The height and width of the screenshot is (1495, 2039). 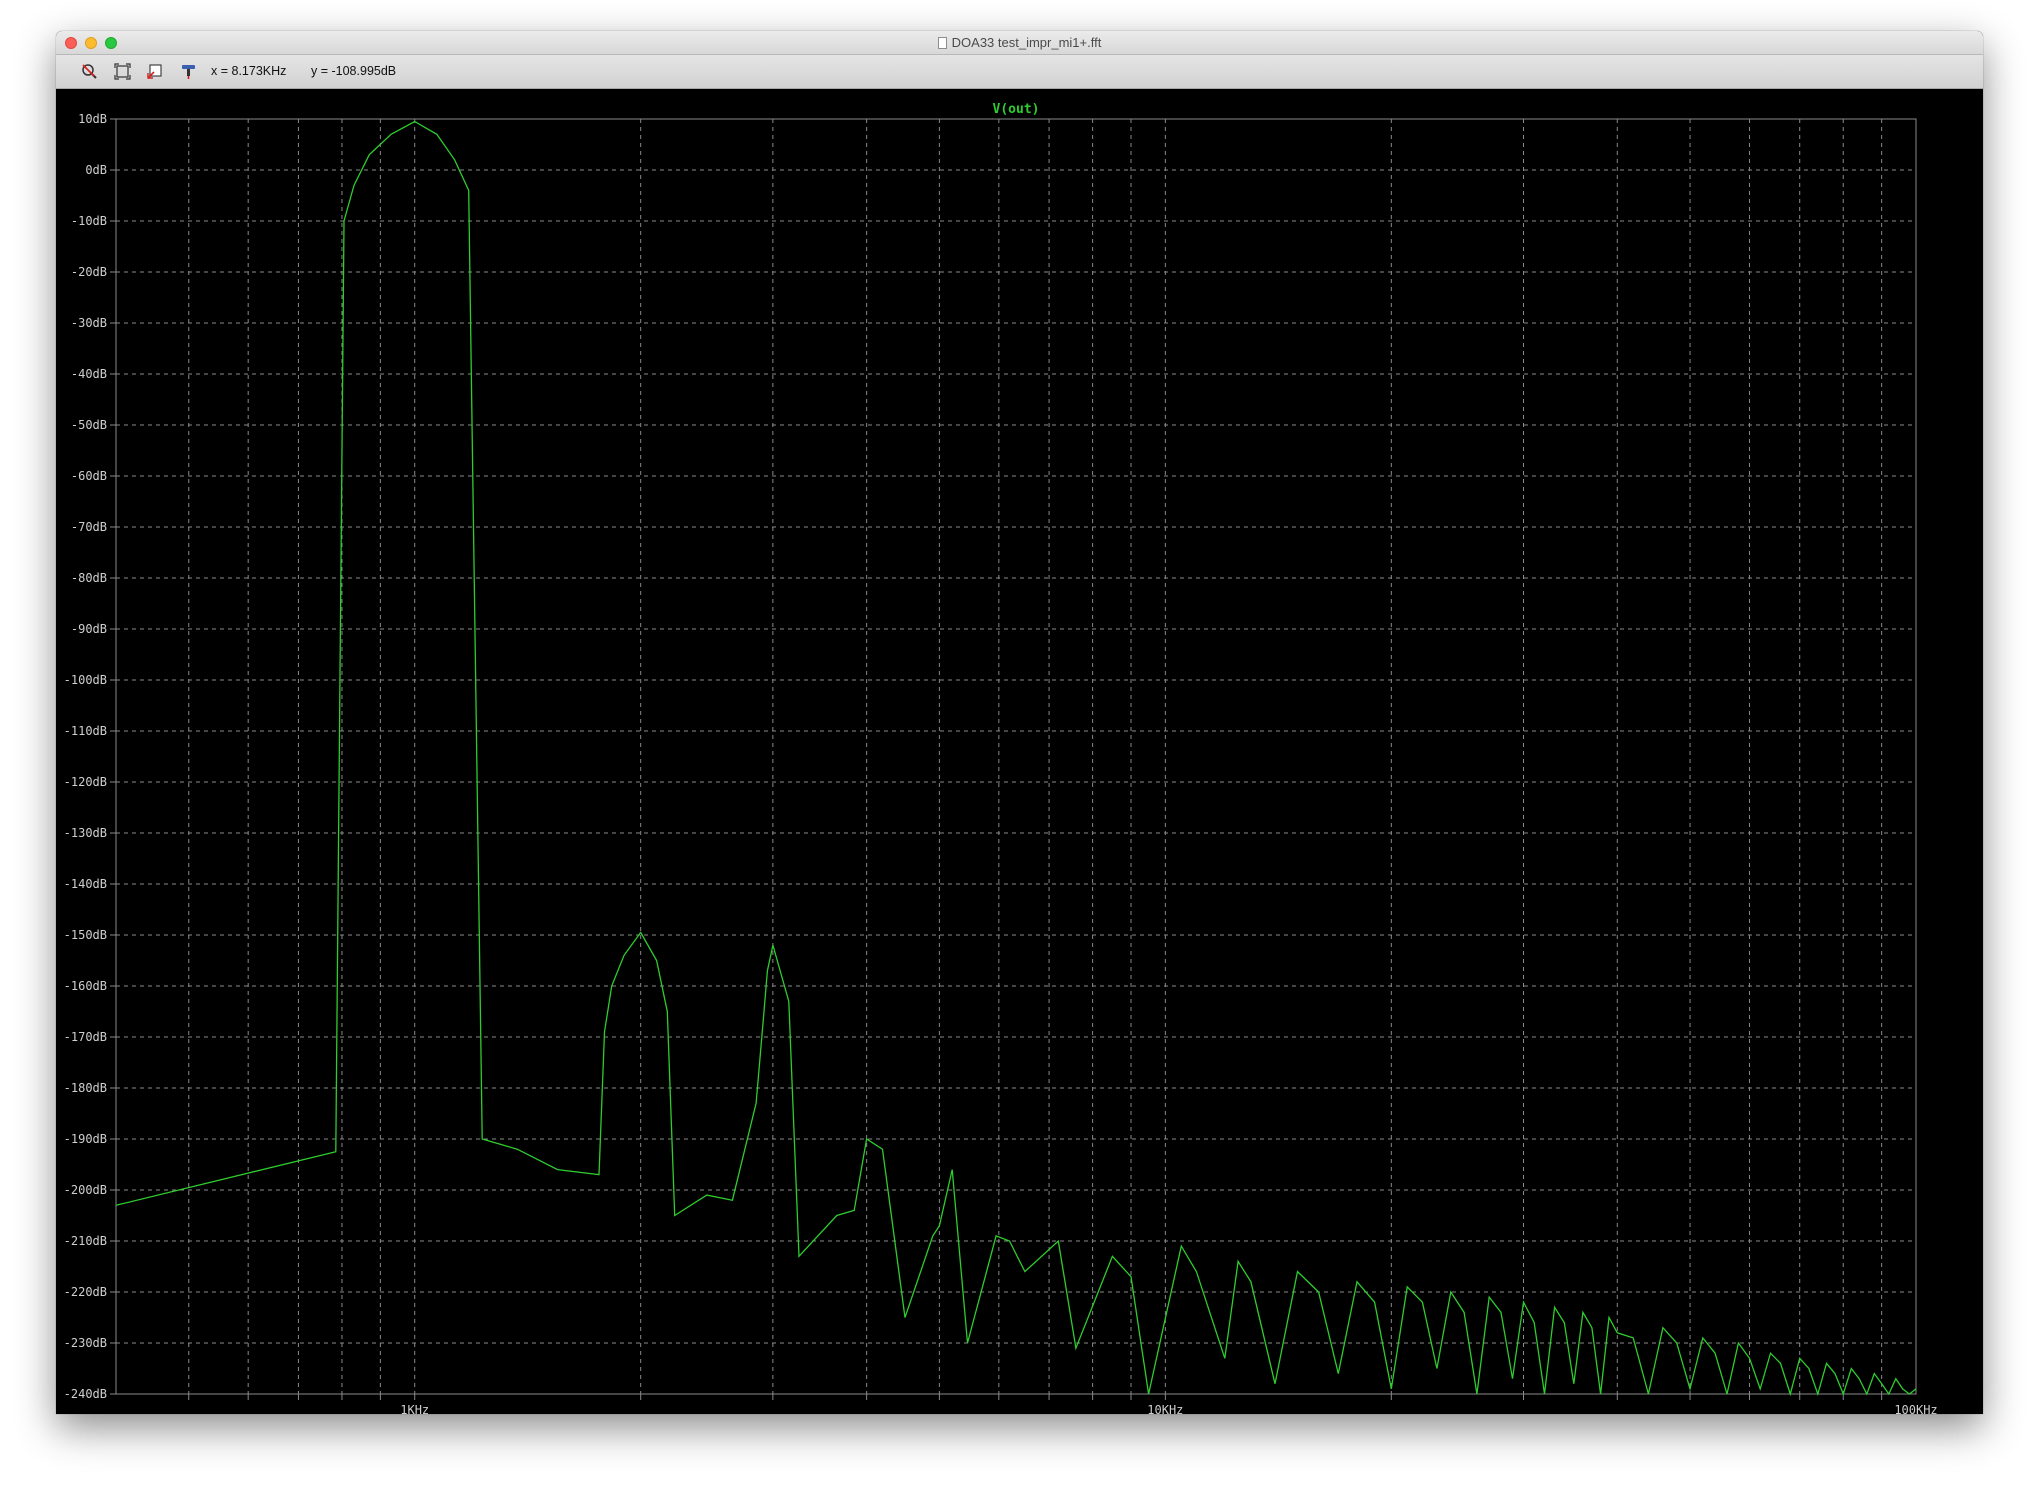 What do you see at coordinates (85, 1241) in the screenshot?
I see `y-tick-label: -210dB` at bounding box center [85, 1241].